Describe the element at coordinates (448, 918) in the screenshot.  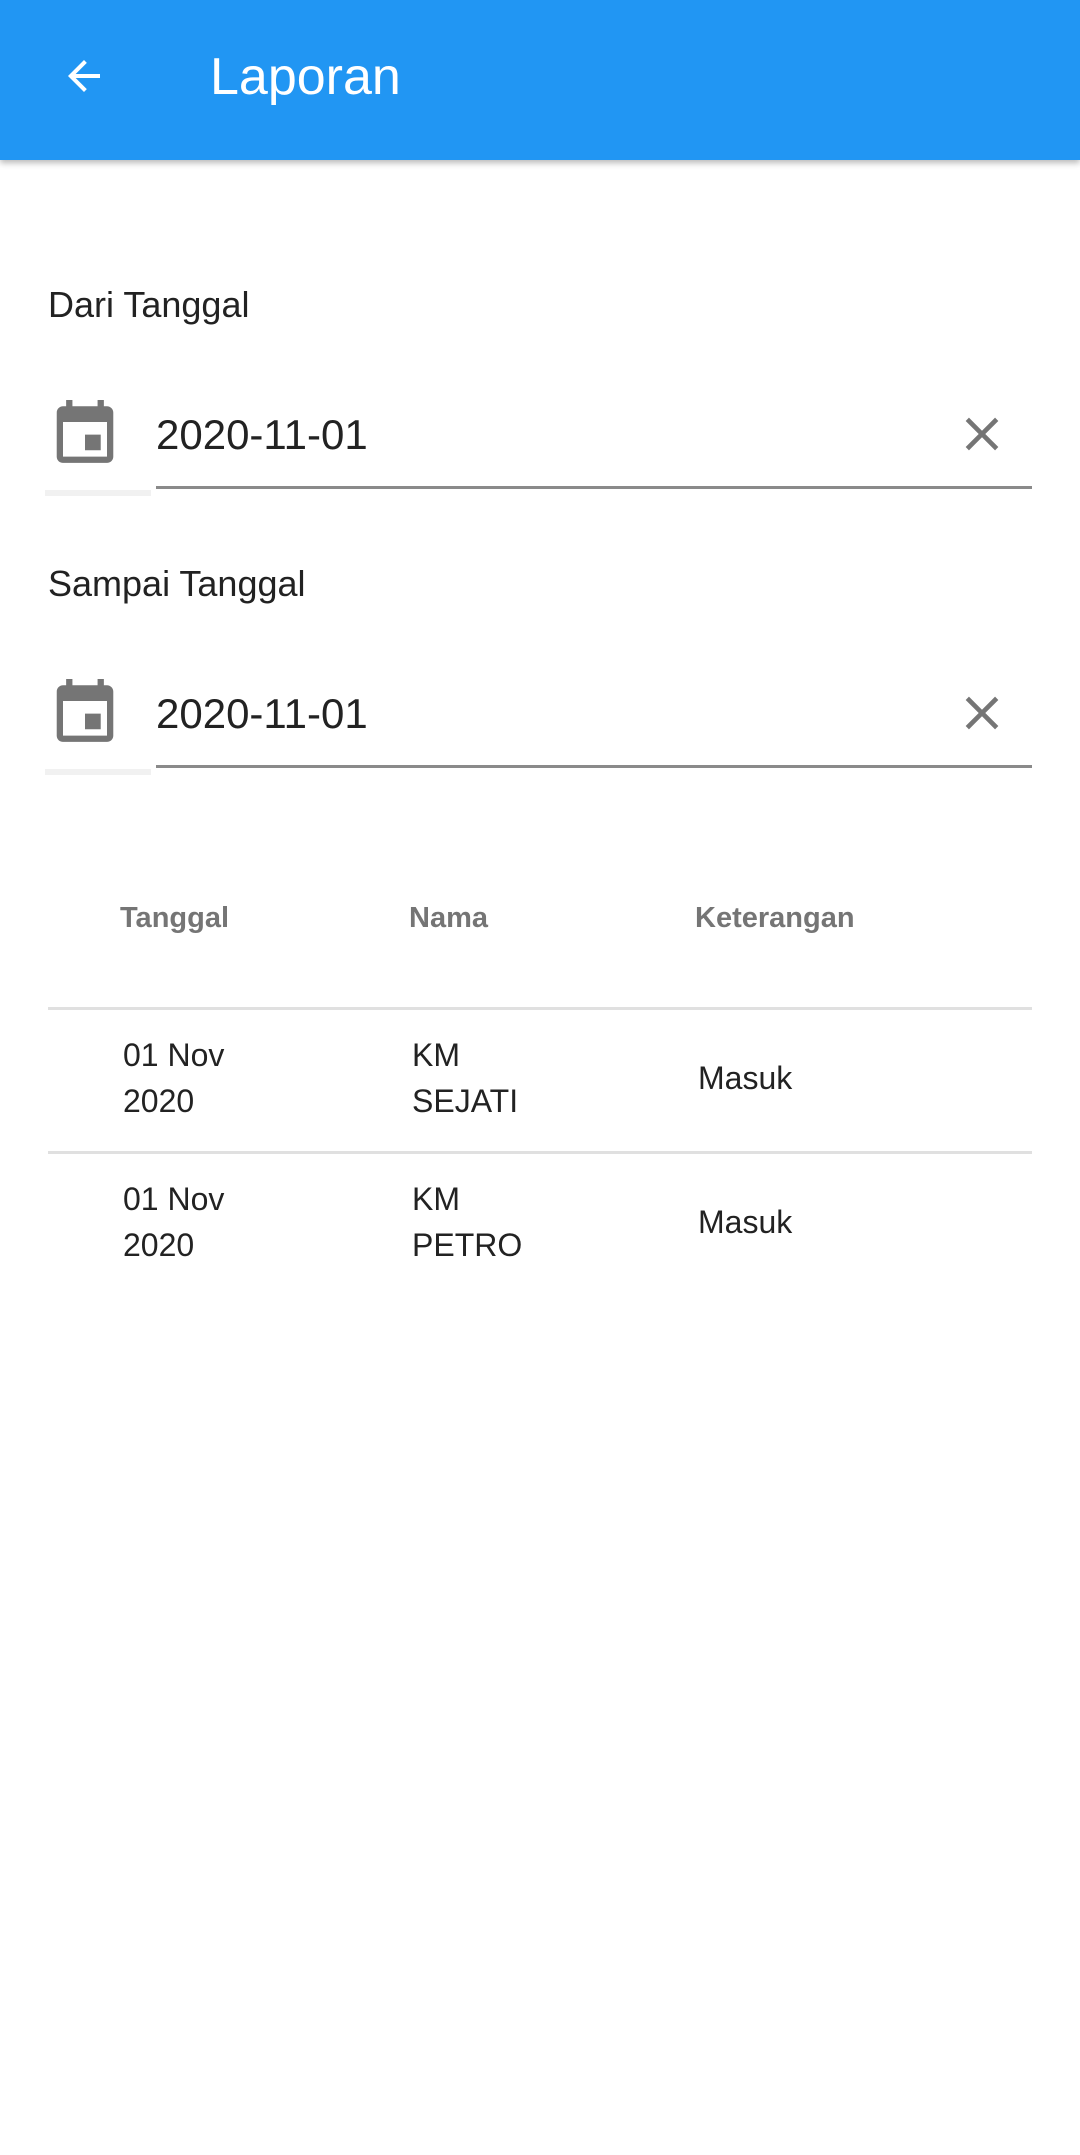
I see `column-header-nama: Nama` at that location.